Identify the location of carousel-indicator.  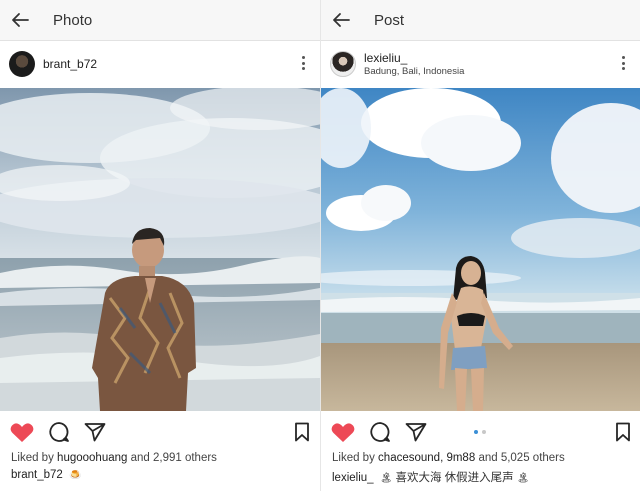
(480, 432).